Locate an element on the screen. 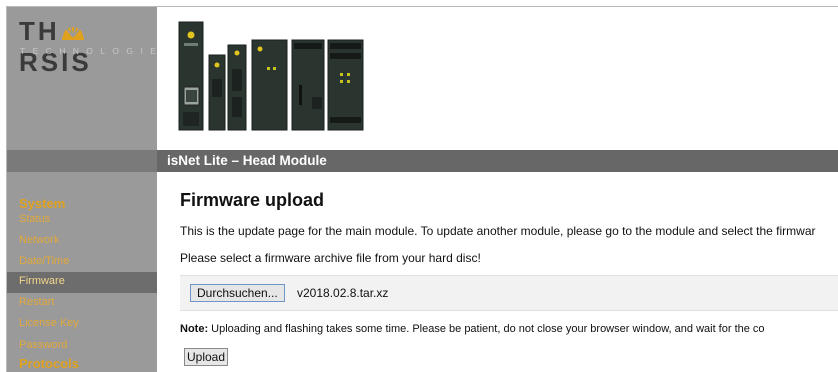 The image size is (838, 372). upload-button: Upload is located at coordinates (206, 357).